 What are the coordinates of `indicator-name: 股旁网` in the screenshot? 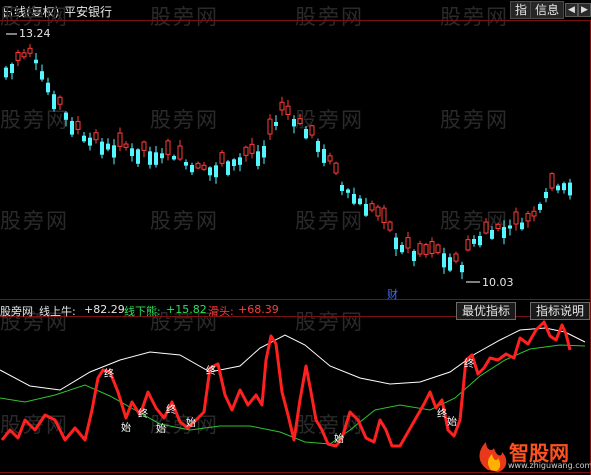 It's located at (16, 311).